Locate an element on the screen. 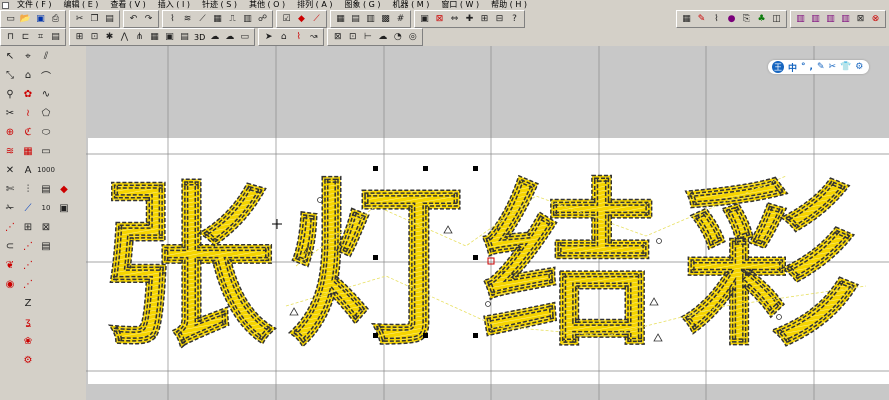  misc-e-icon: ◔ is located at coordinates (397, 37).